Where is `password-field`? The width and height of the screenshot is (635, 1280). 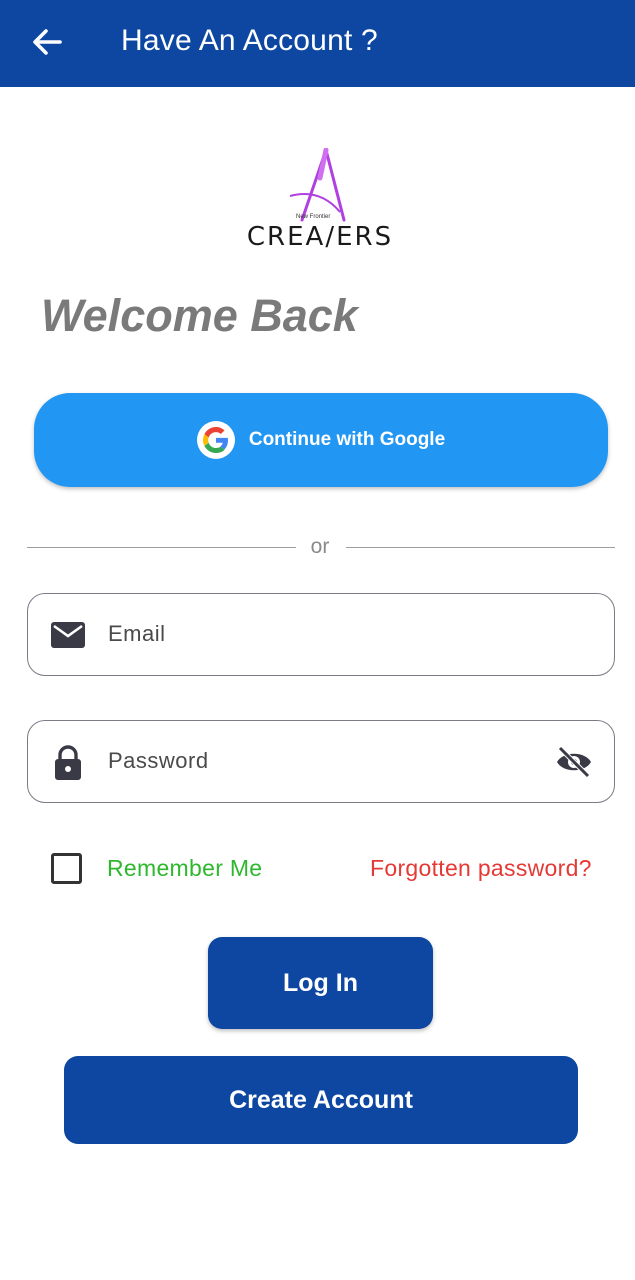
password-field is located at coordinates (321, 761).